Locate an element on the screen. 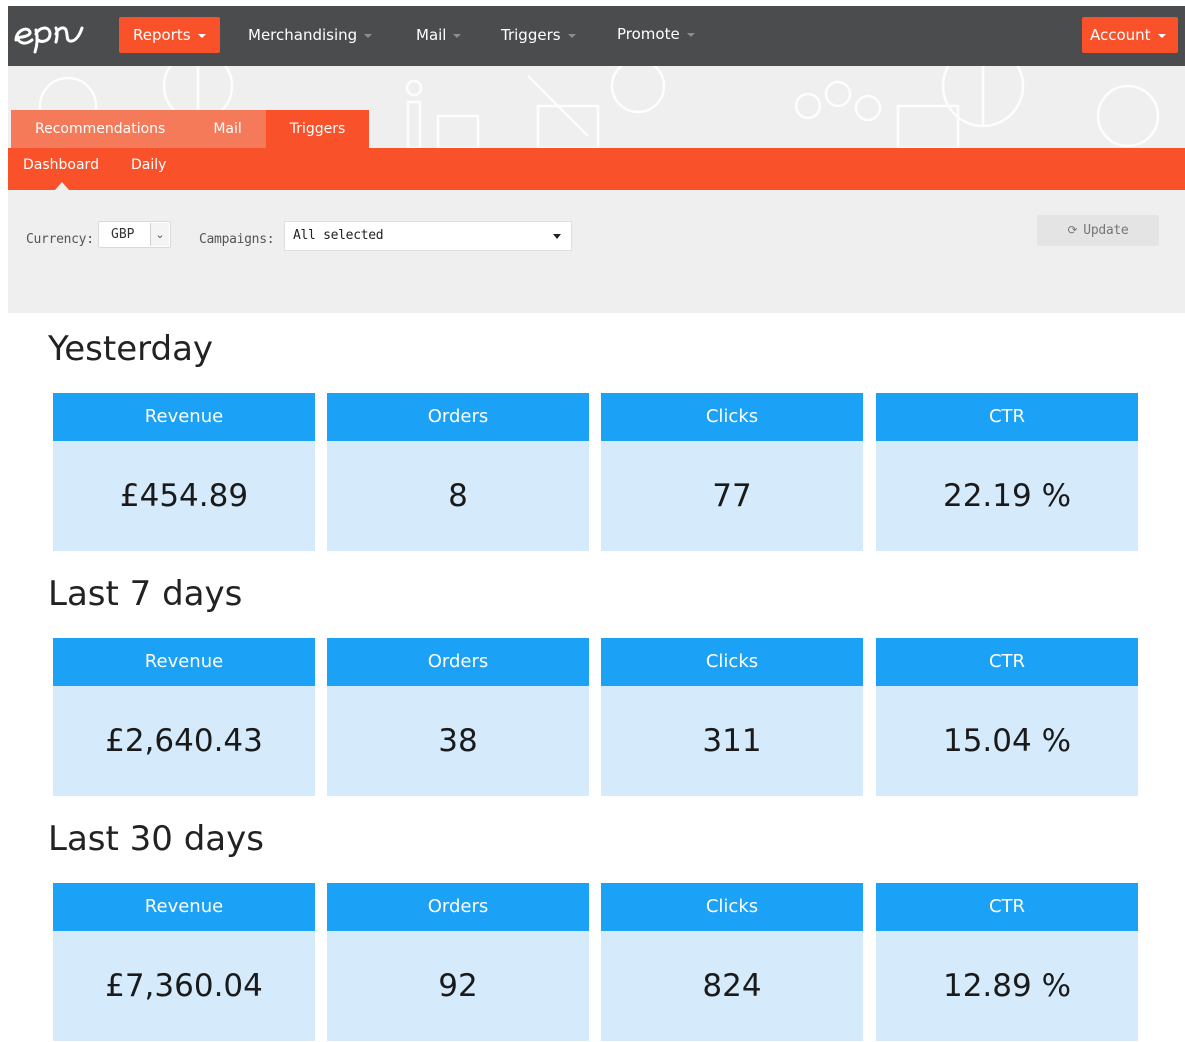 Image resolution: width=1185 pixels, height=1042 pixels. update-button: ⟳ Update is located at coordinates (1098, 230).